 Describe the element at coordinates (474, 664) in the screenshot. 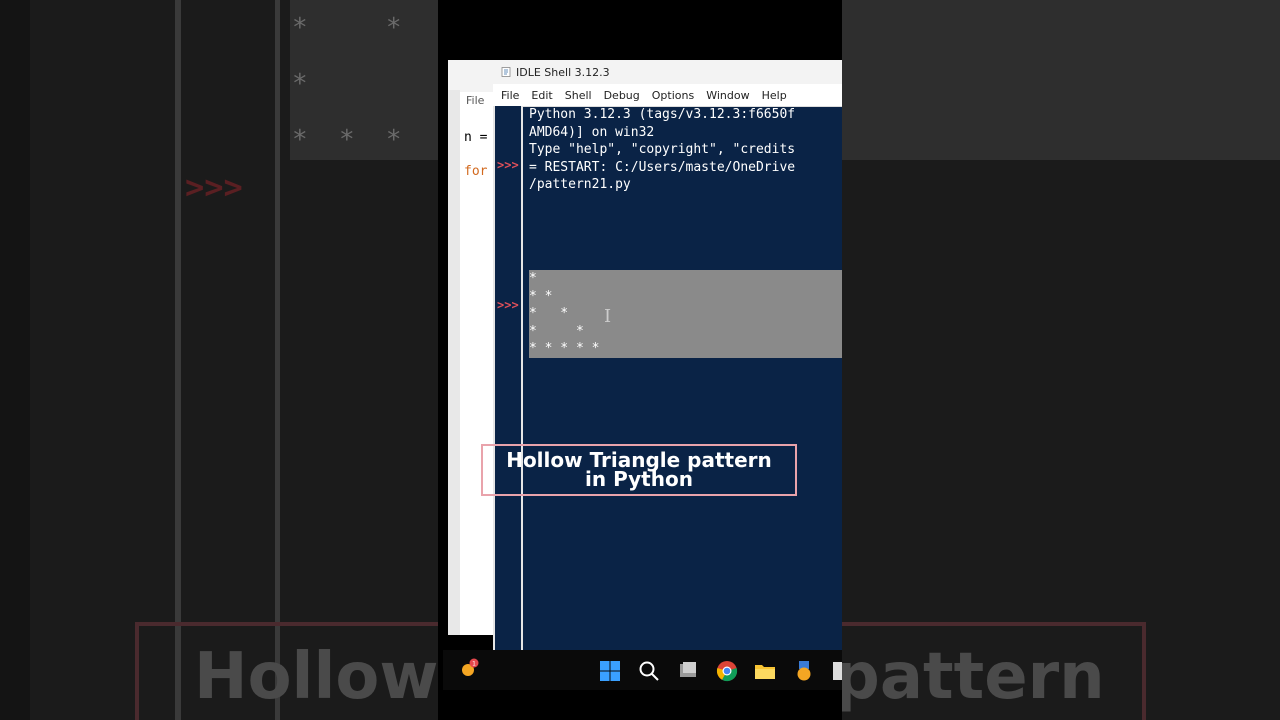

I see `notification-badge: 1` at that location.